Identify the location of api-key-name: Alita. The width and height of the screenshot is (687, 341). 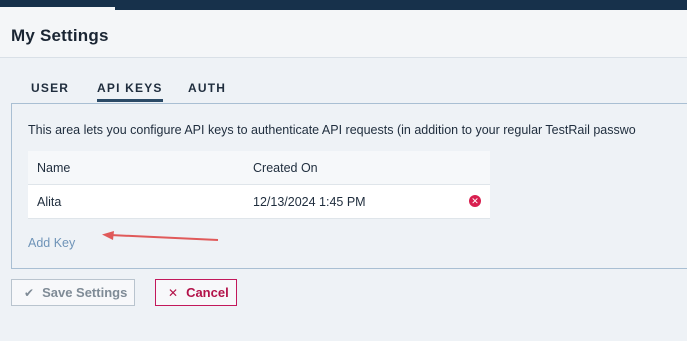
(49, 202).